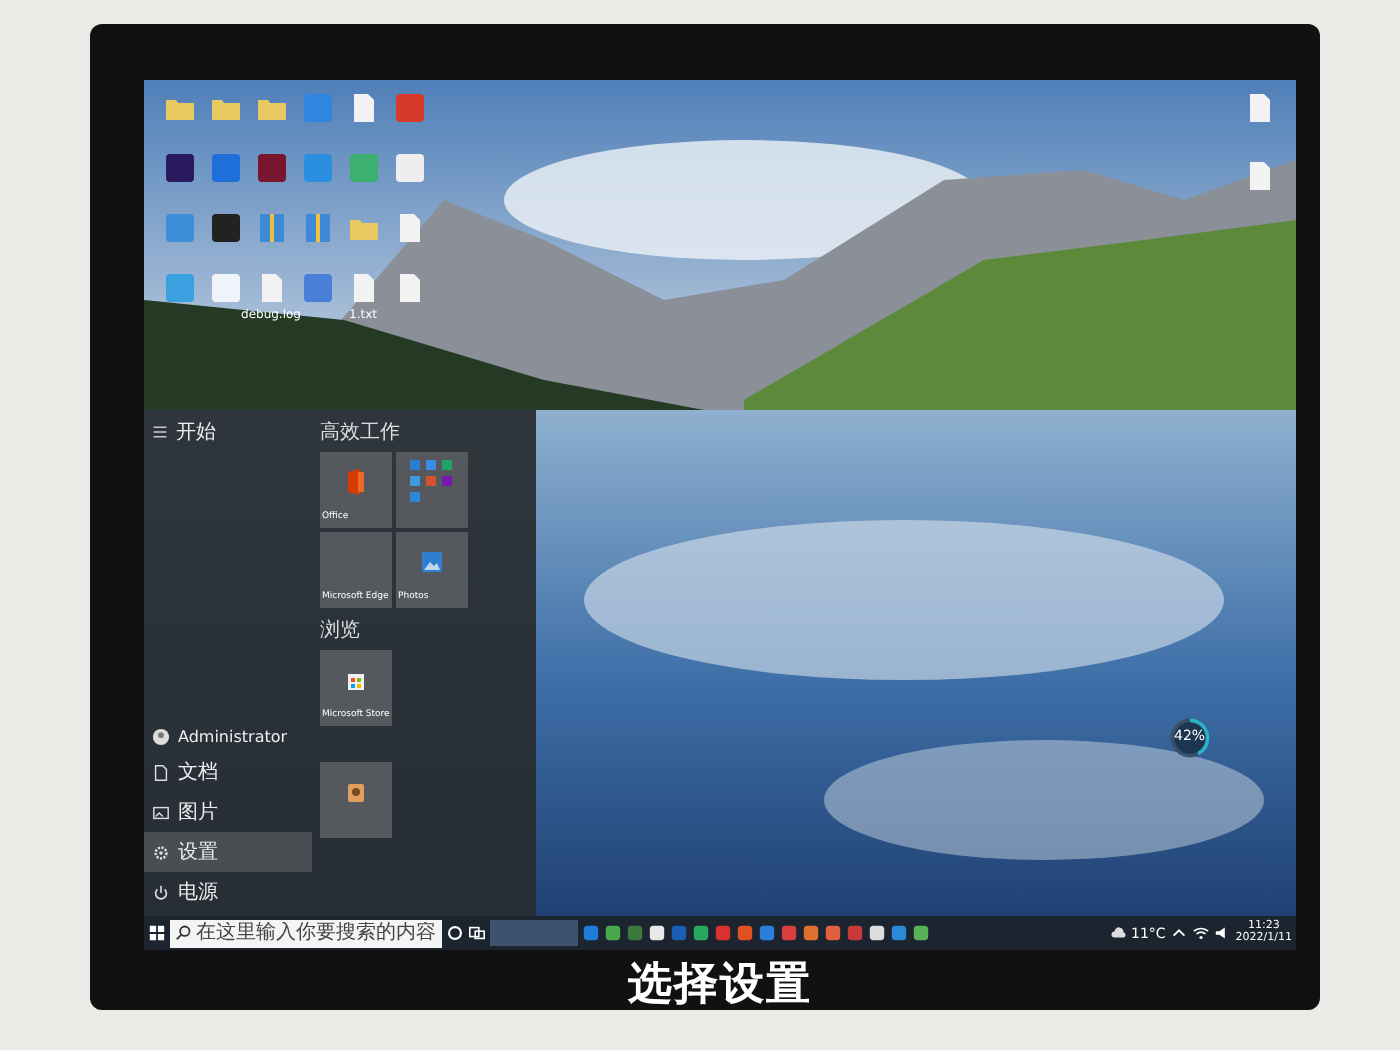 The image size is (1400, 1050). Describe the element at coordinates (161, 812) in the screenshot. I see `picture-icon` at that location.